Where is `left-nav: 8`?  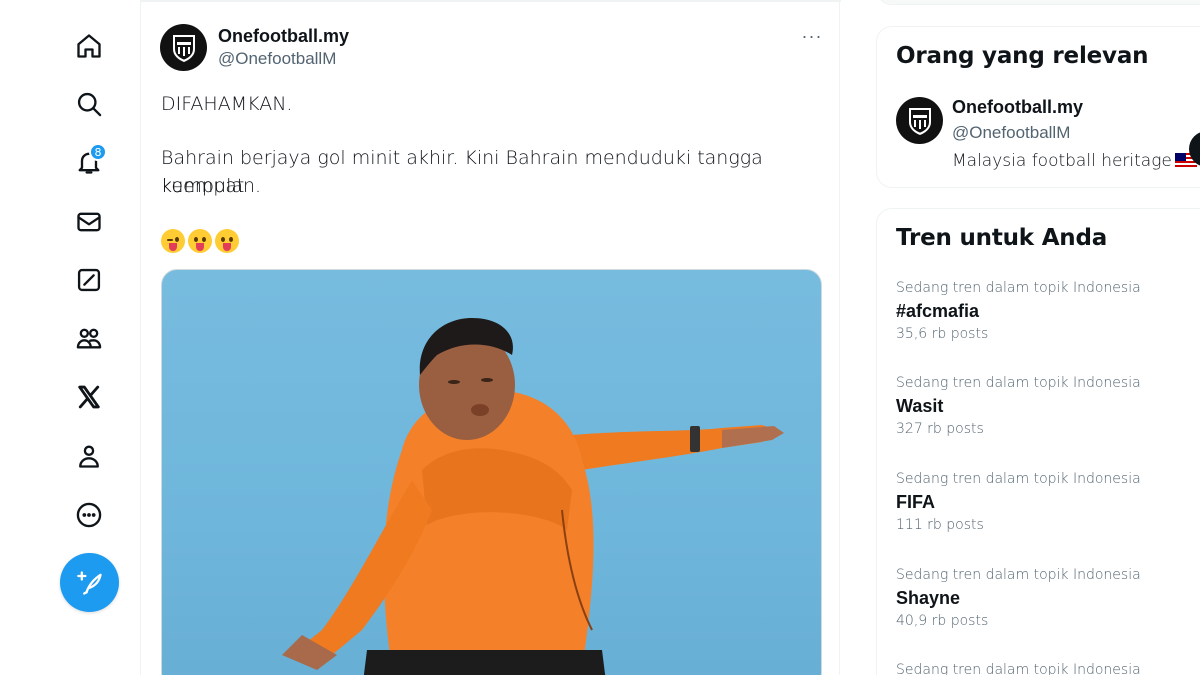
left-nav: 8 is located at coordinates (70, 337).